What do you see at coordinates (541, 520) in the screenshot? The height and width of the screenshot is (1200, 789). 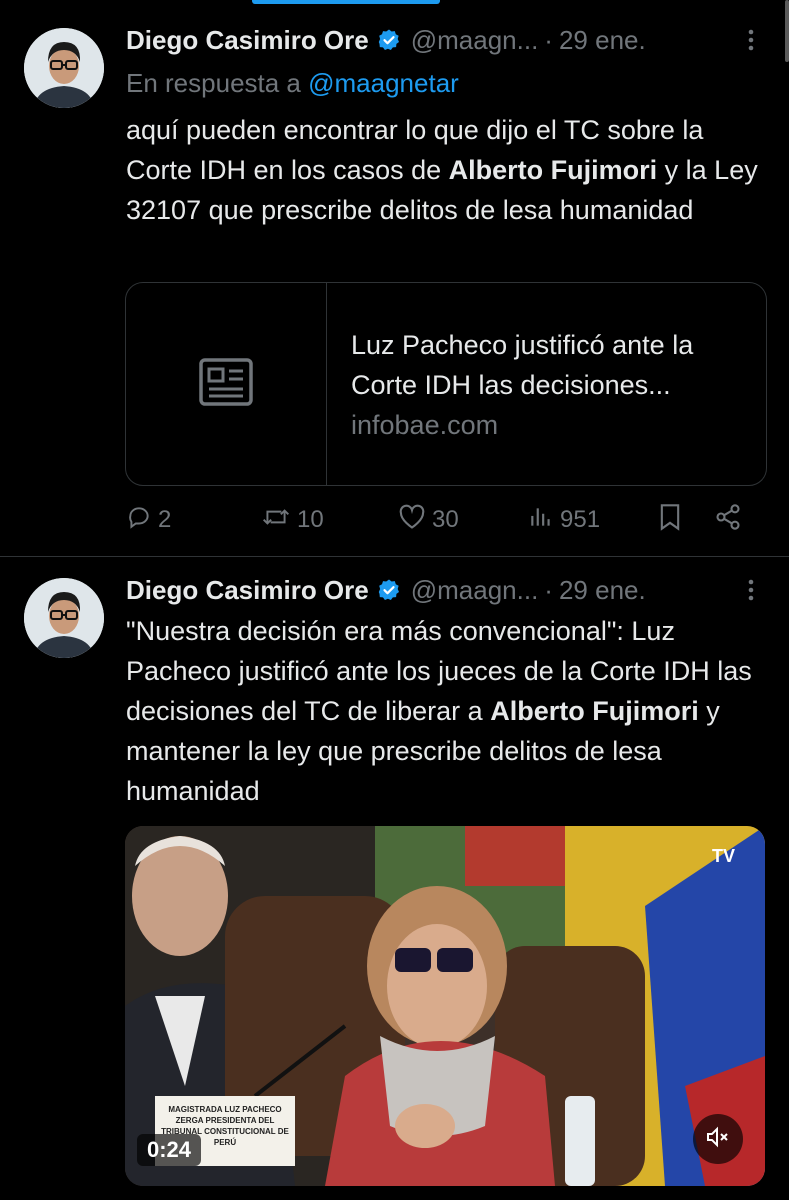 I see `views-chart-icon` at bounding box center [541, 520].